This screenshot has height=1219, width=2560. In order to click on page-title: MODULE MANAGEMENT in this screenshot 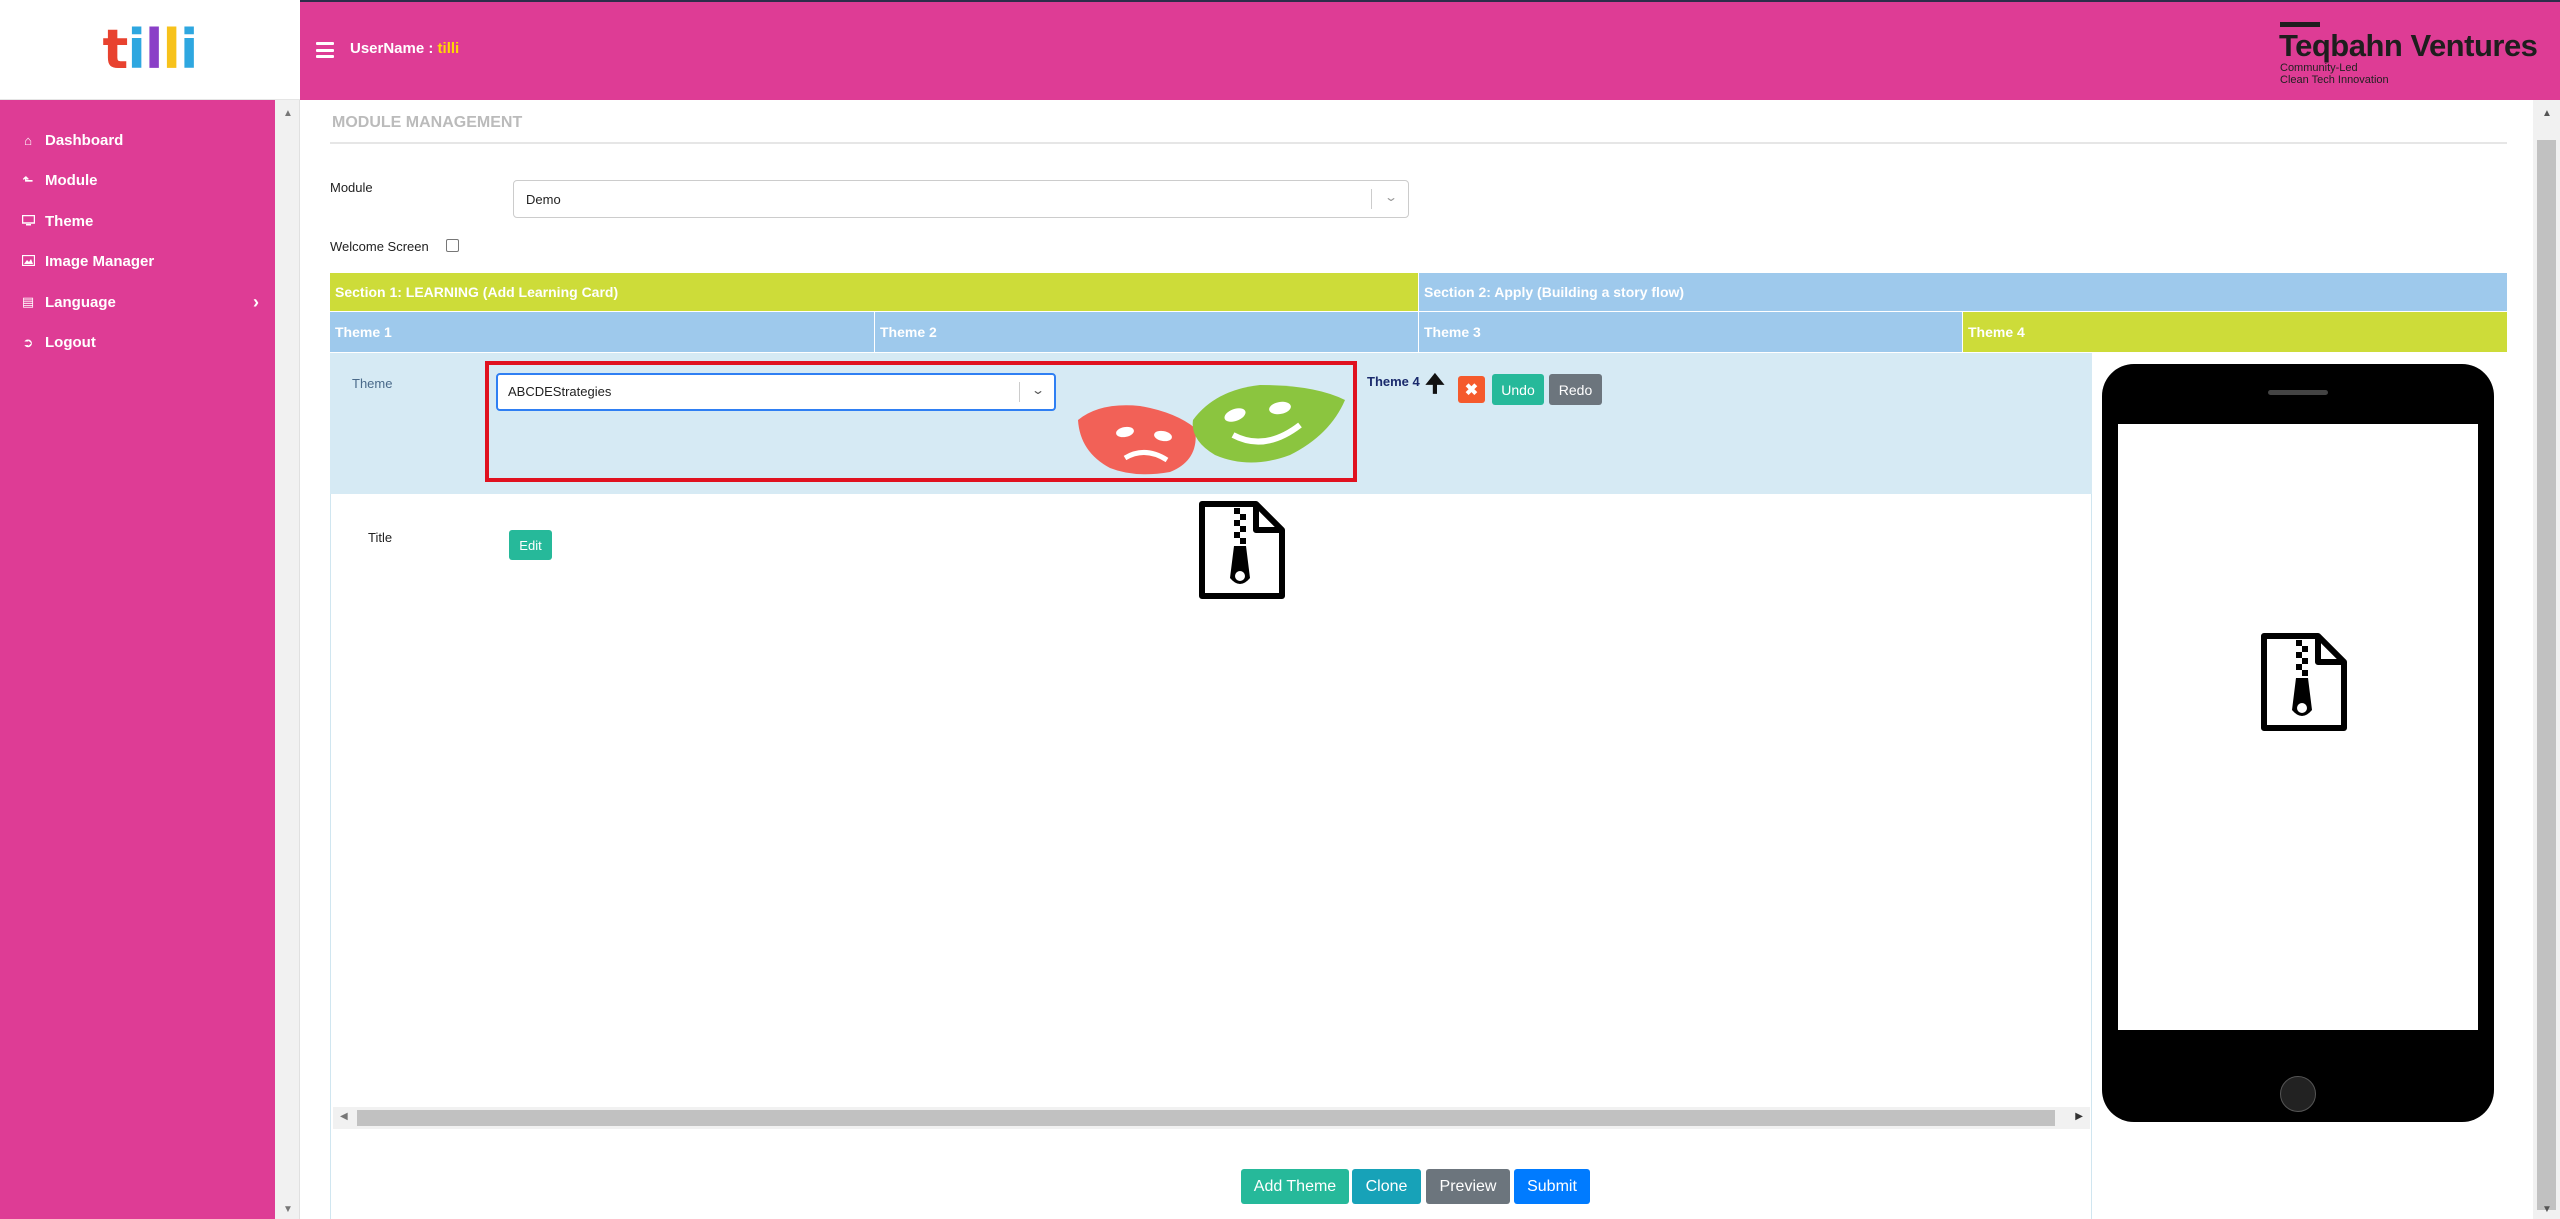, I will do `click(427, 122)`.